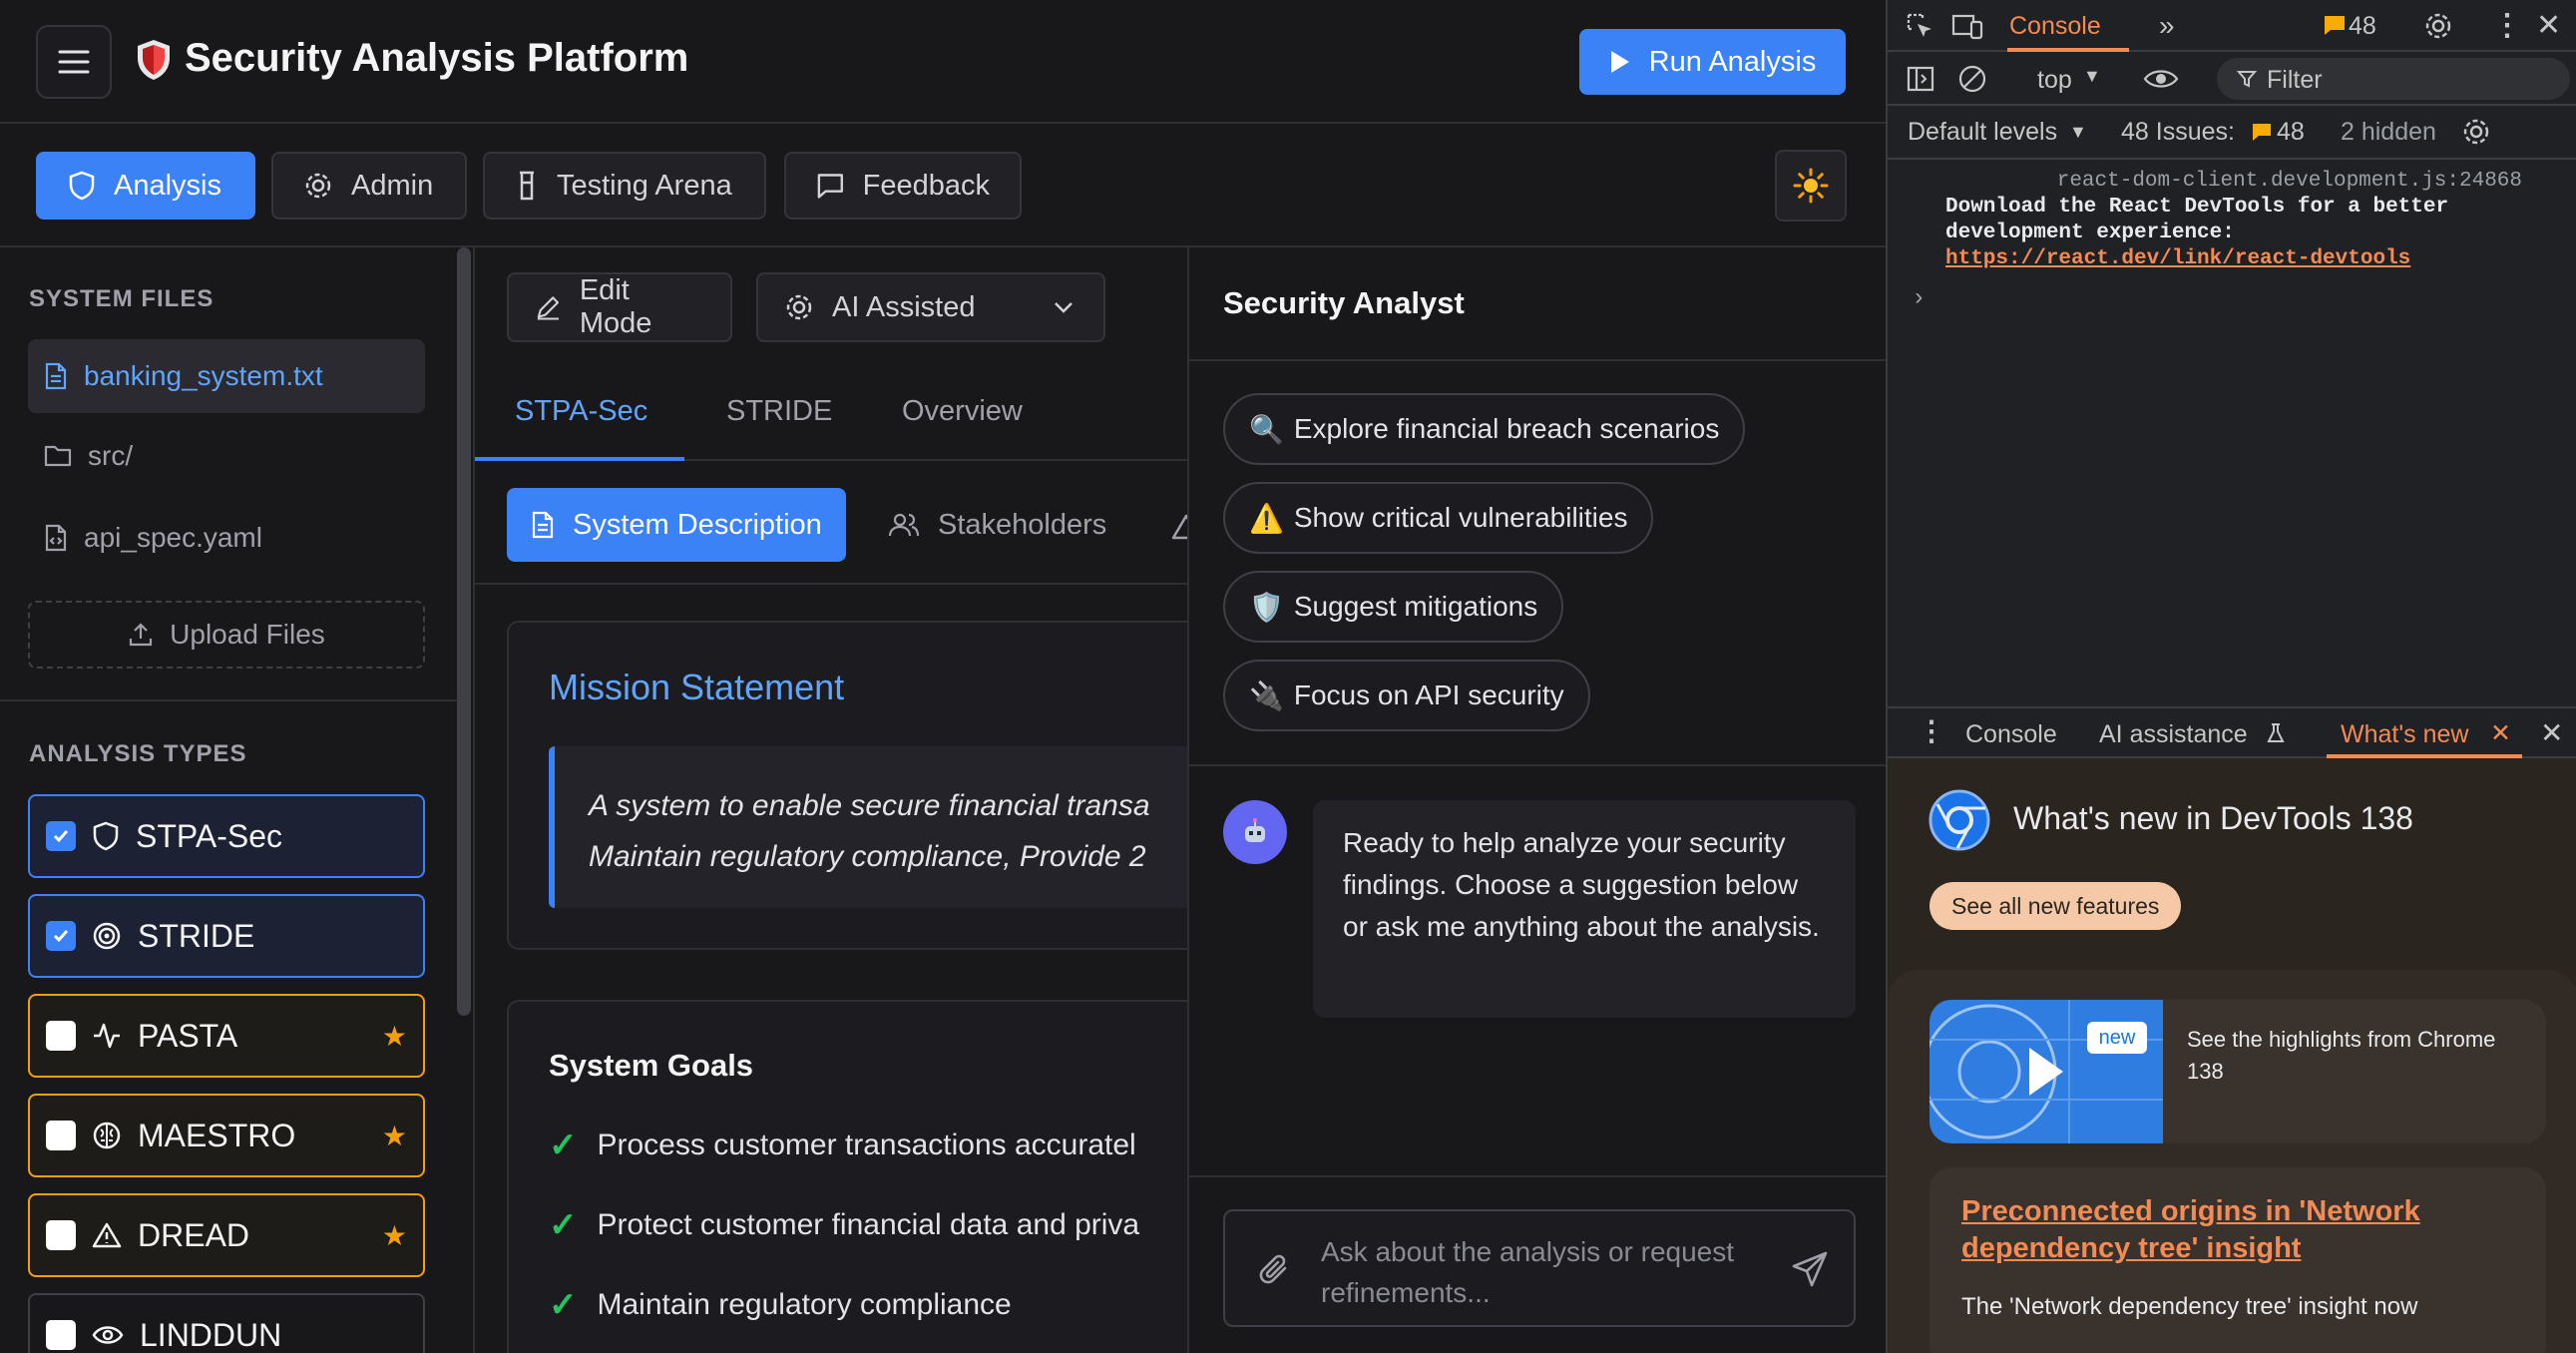  What do you see at coordinates (2551, 732) in the screenshot?
I see `close-drawer-icon: ✕` at bounding box center [2551, 732].